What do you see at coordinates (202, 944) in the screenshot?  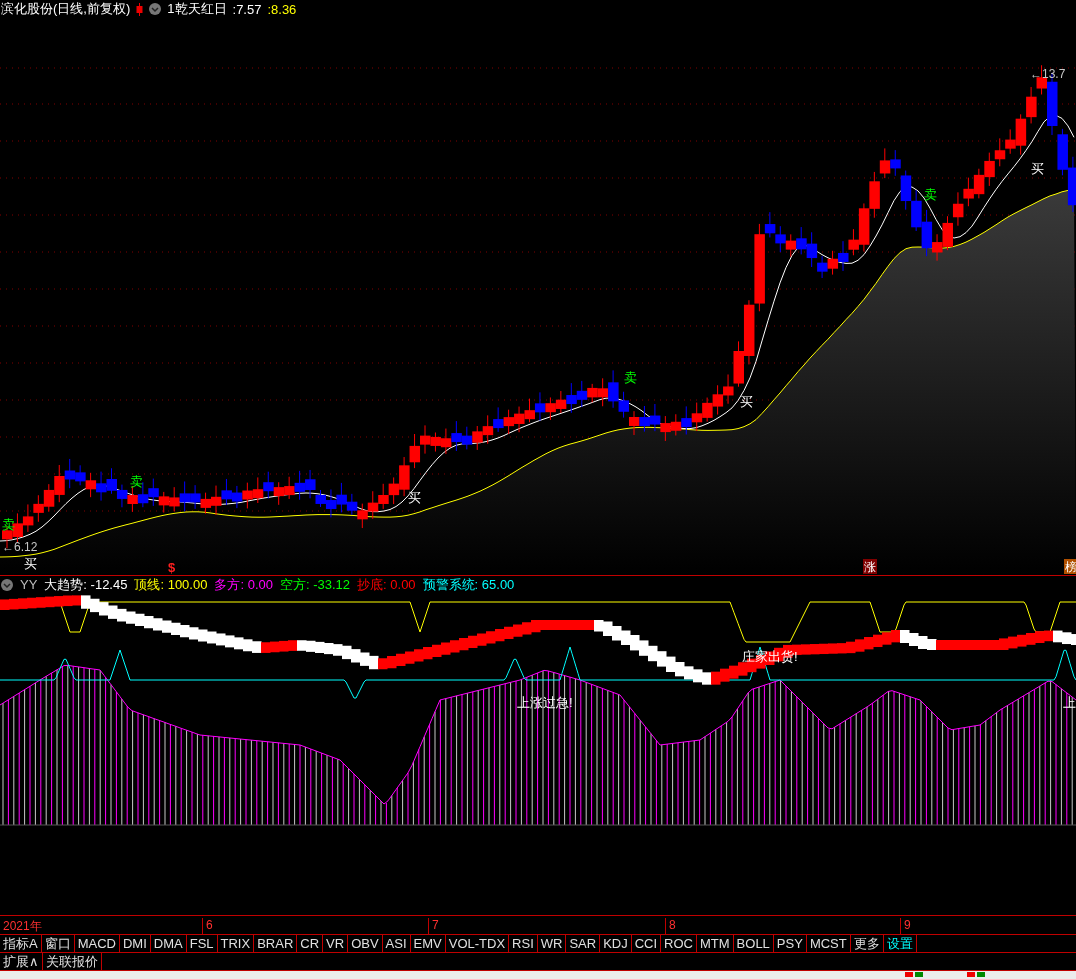 I see `indicator-tab: FSL` at bounding box center [202, 944].